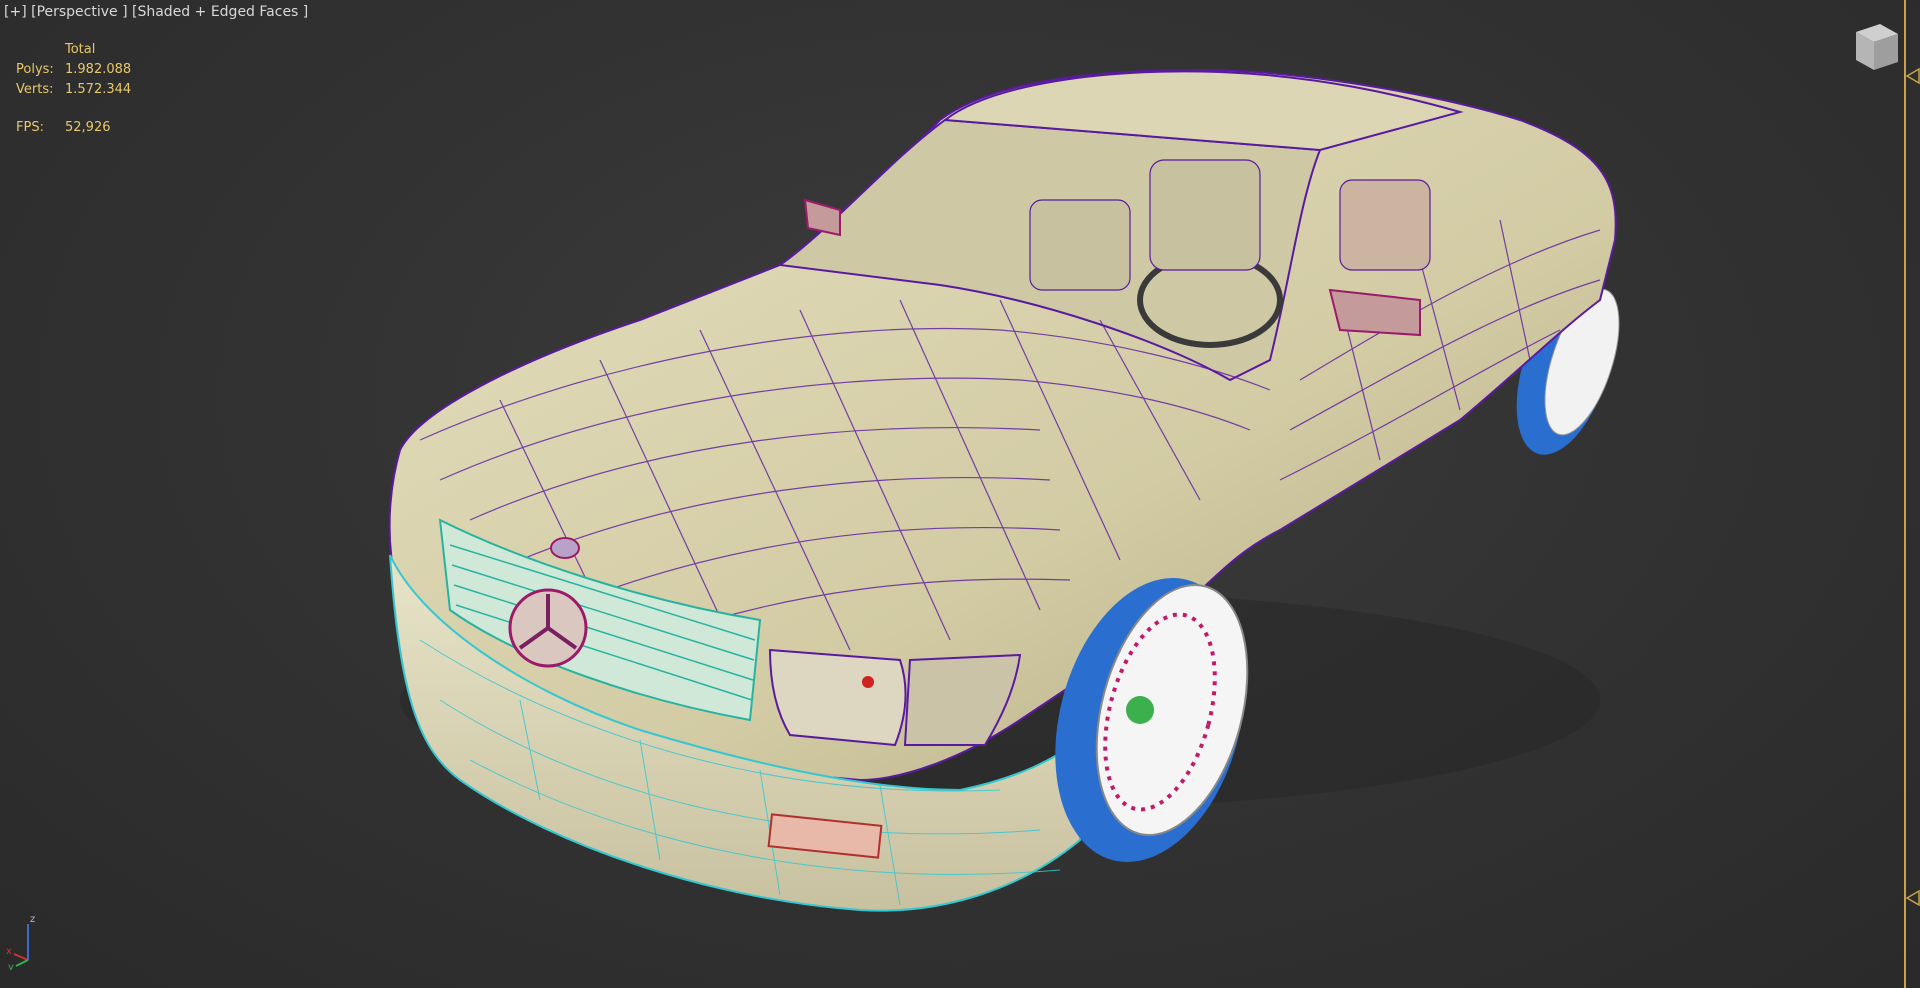  What do you see at coordinates (11, 966) in the screenshot?
I see `axis-y-label: y` at bounding box center [11, 966].